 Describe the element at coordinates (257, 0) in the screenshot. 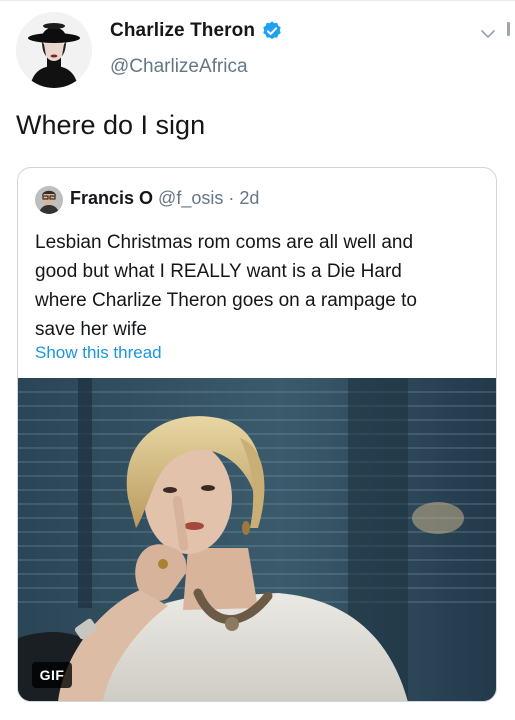

I see `top-divider` at that location.